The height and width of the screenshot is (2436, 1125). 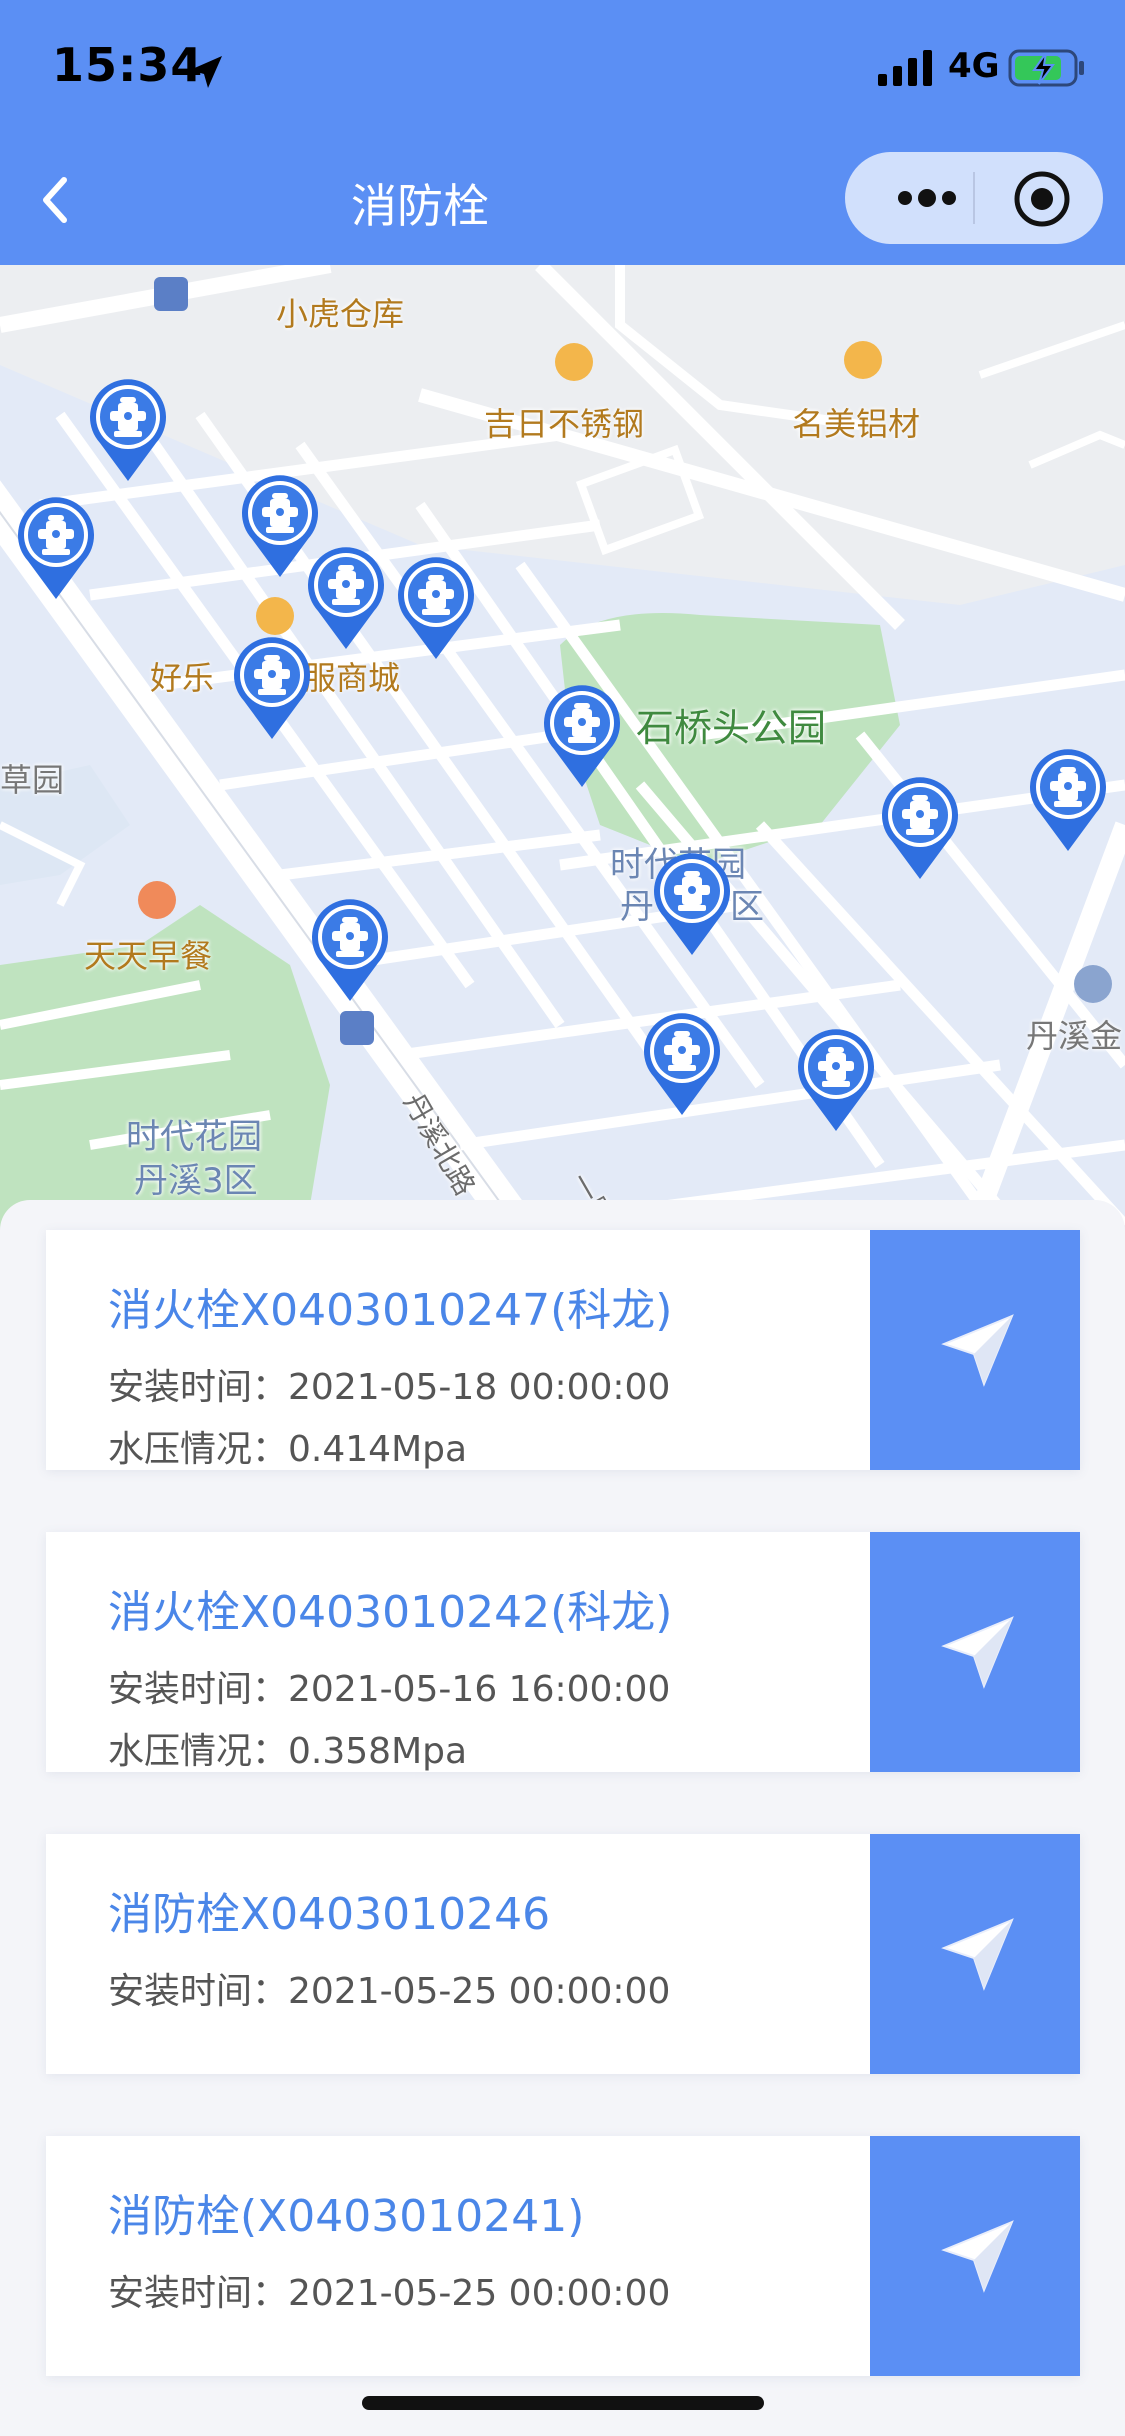 I want to click on install-time-value: 2021-05-16 16:00:00, so click(x=479, y=1689).